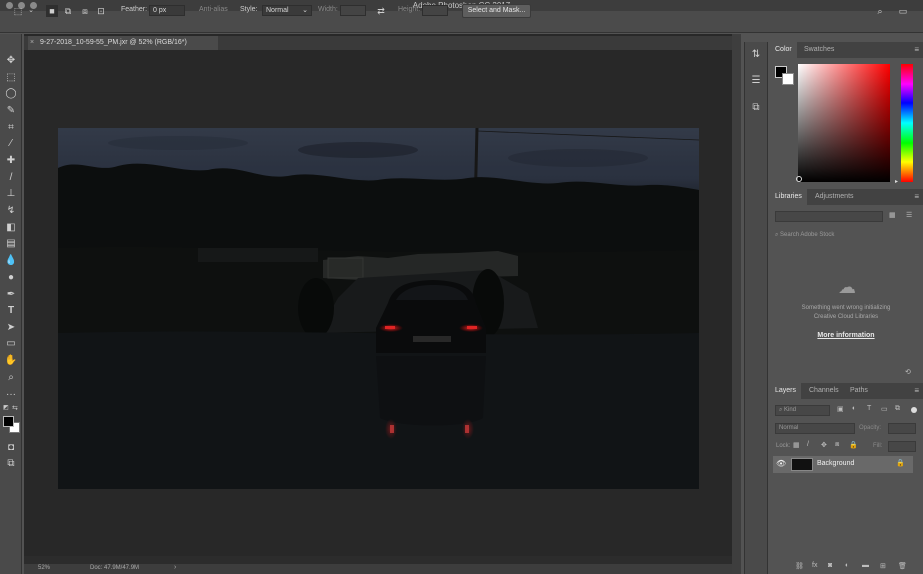 The image size is (923, 574). Describe the element at coordinates (11, 394) in the screenshot. I see `more-tools-icon: ···` at that location.